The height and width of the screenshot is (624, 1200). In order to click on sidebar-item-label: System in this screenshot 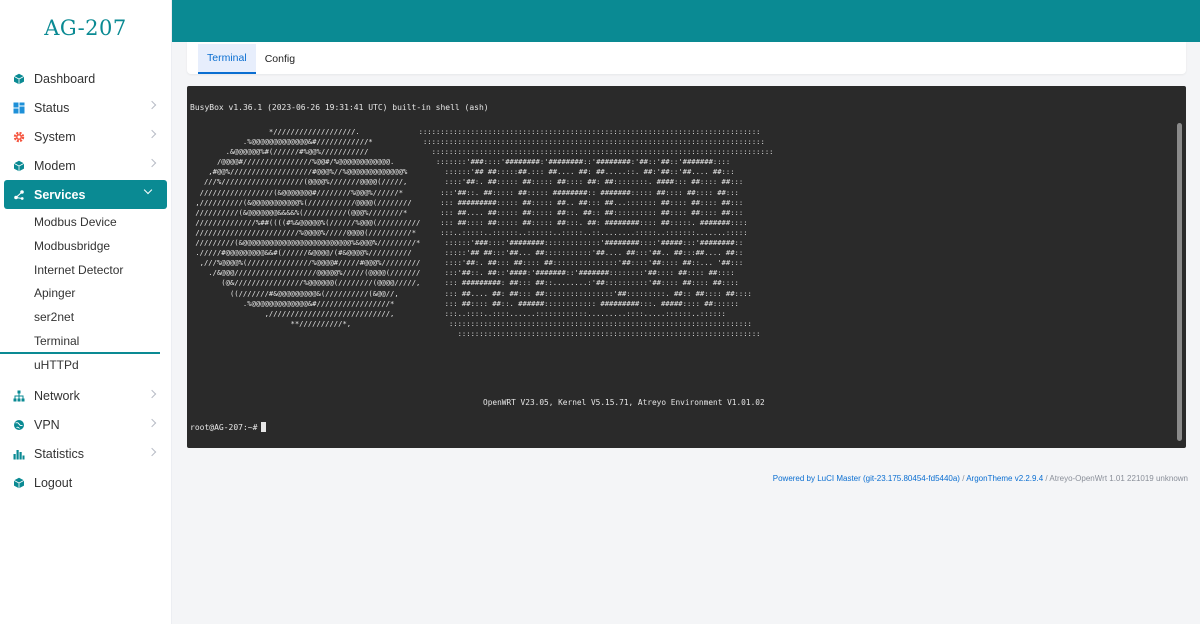, I will do `click(55, 136)`.